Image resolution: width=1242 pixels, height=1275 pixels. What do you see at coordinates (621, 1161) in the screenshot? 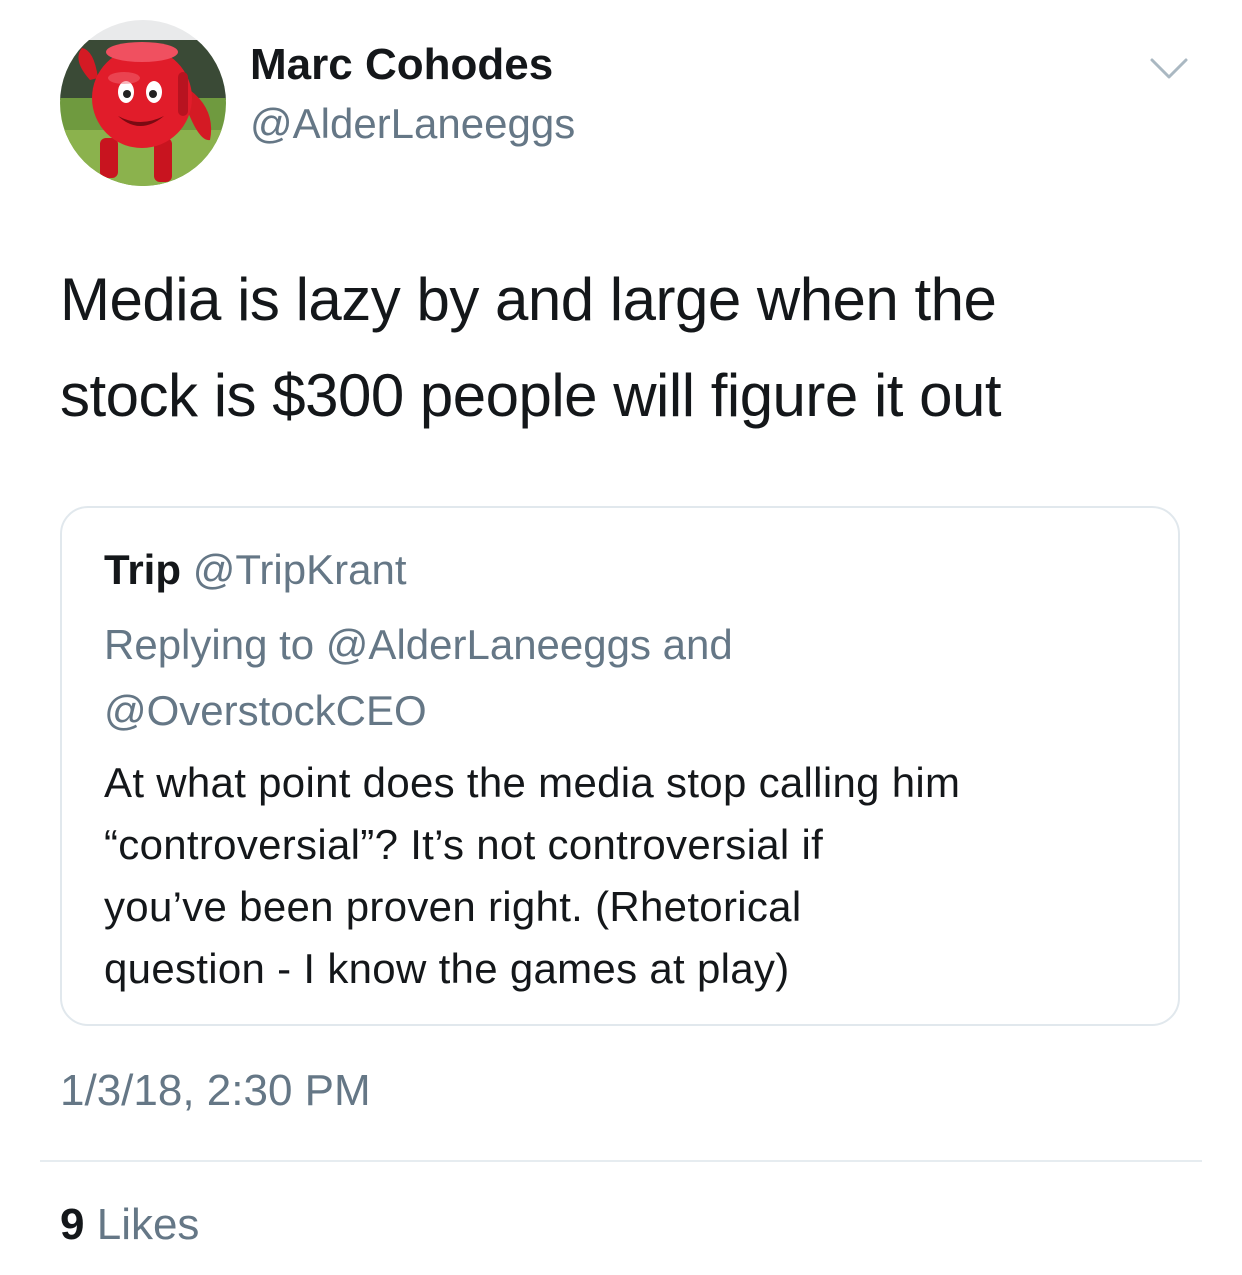
I see `divider` at bounding box center [621, 1161].